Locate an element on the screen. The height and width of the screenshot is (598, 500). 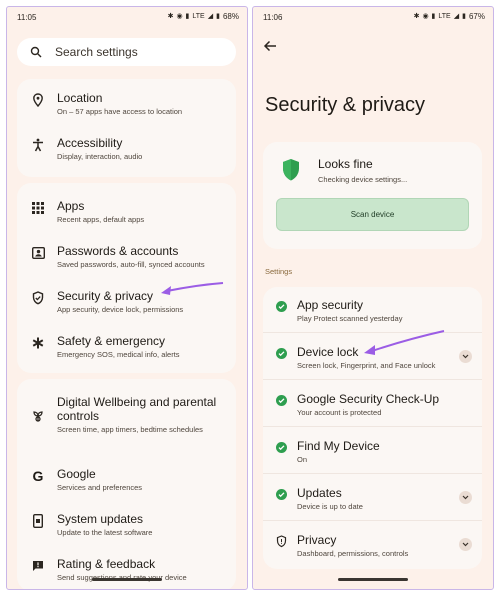
search-bar: Search settings is located at coordinates (126, 52).